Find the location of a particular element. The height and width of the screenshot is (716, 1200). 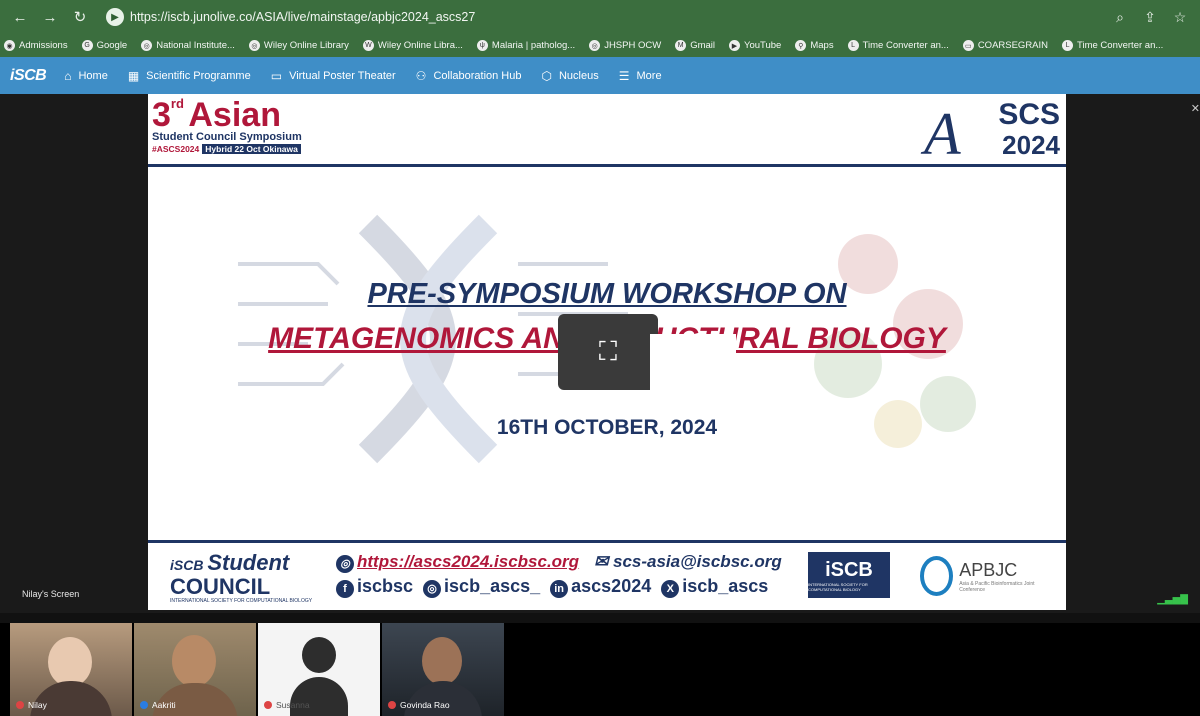

ascs-logo: A SCS 2024 is located at coordinates (992, 132).